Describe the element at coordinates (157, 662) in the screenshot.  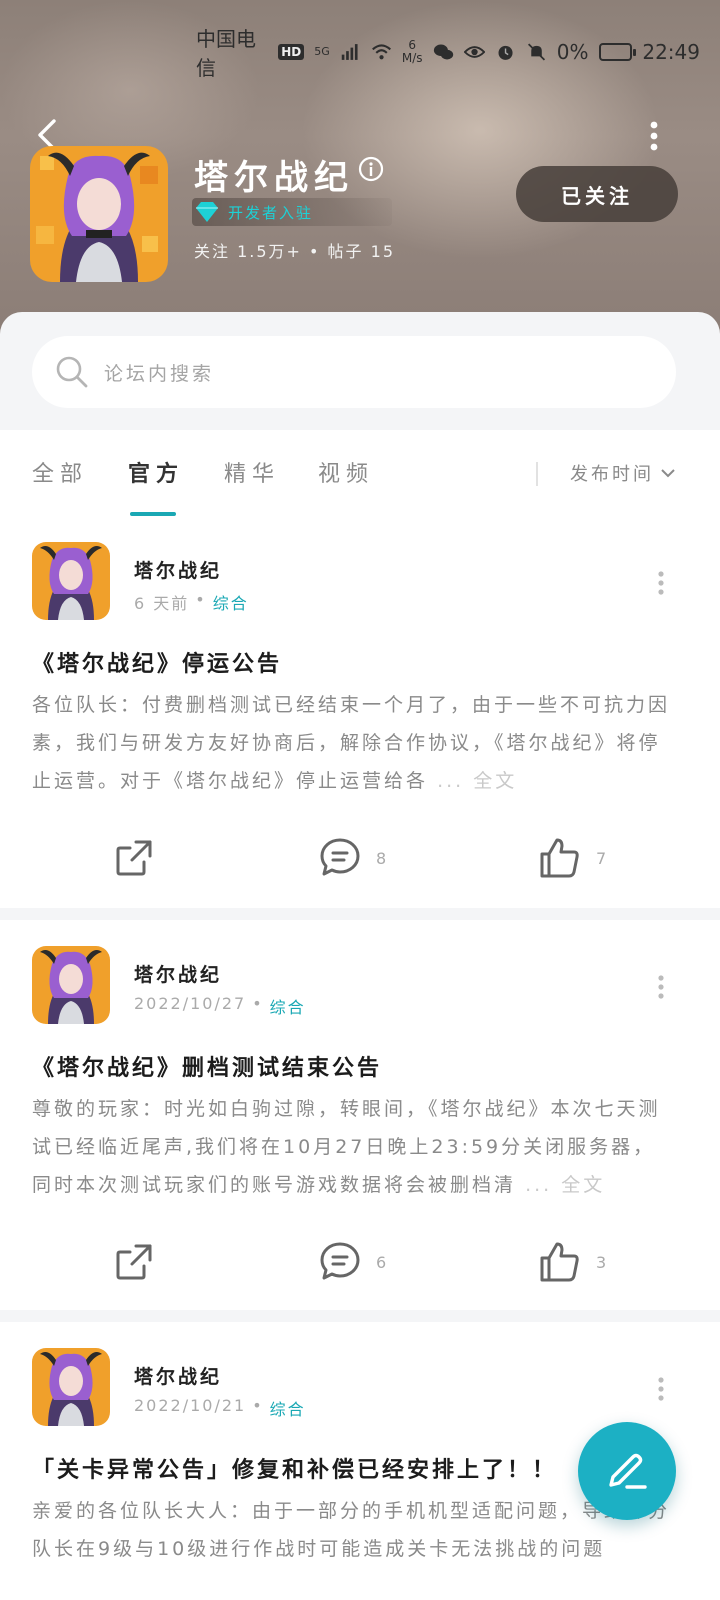
I see `post-title: 《塔尔战纪》停运公告` at that location.